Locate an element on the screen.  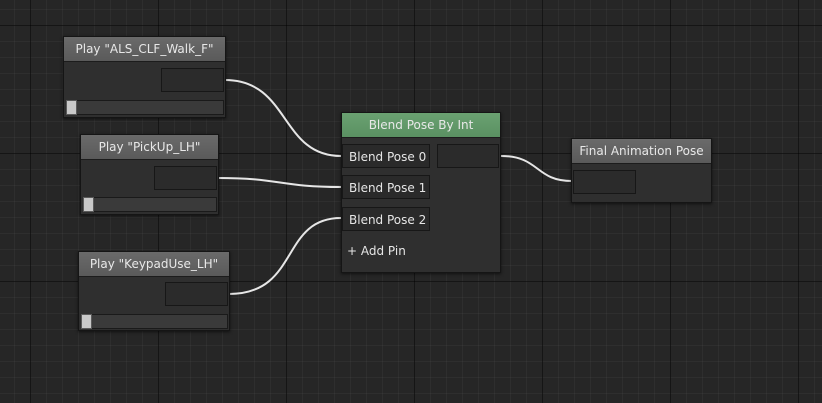
wire-walk-to-blend0 is located at coordinates (283, 118).